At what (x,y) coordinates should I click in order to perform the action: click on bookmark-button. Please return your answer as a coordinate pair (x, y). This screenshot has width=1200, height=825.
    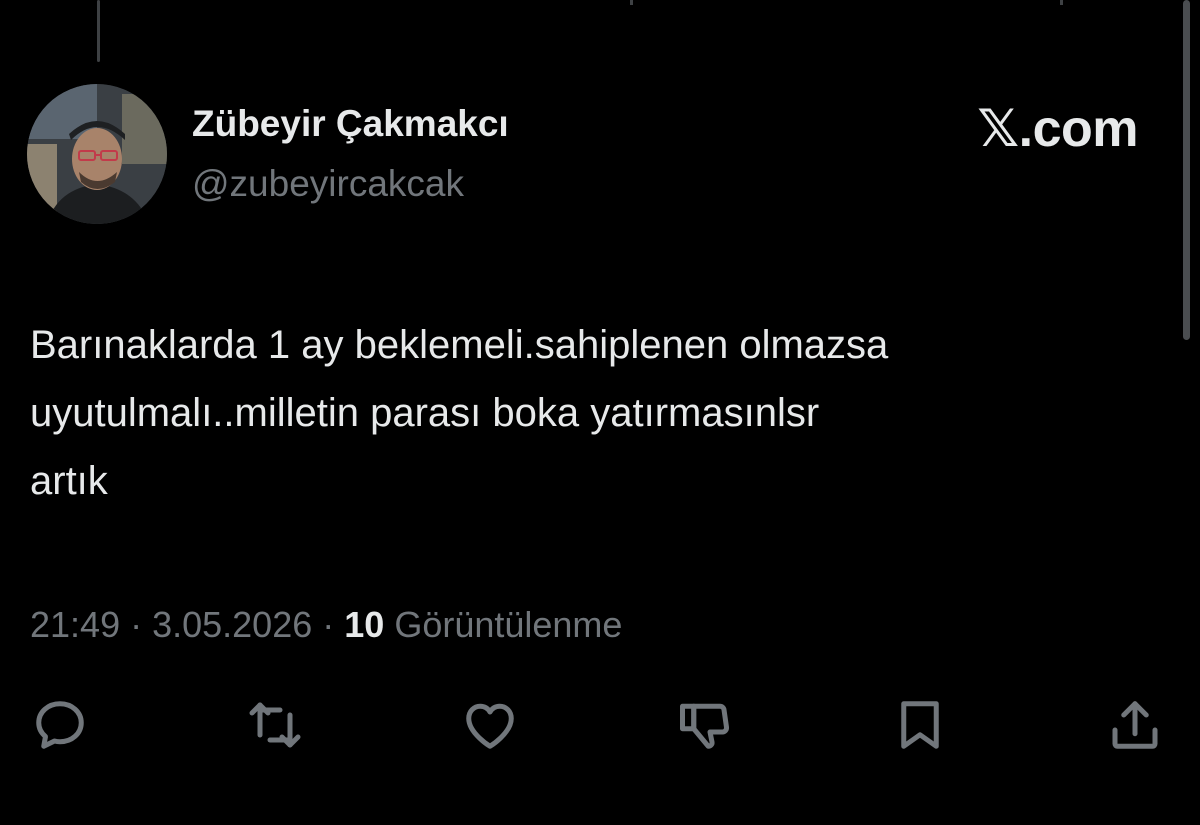
    Looking at the image, I should click on (920, 725).